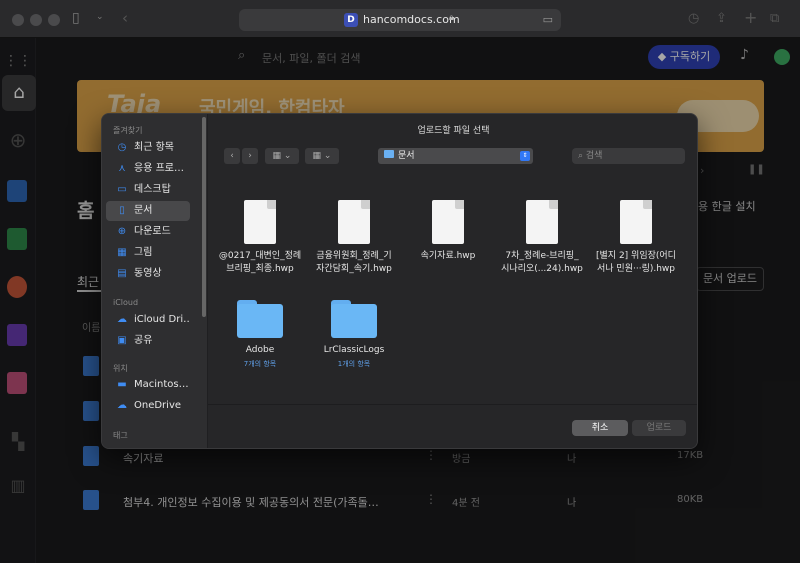 The width and height of the screenshot is (800, 563). I want to click on desktop-icon: ▭, so click(122, 189).